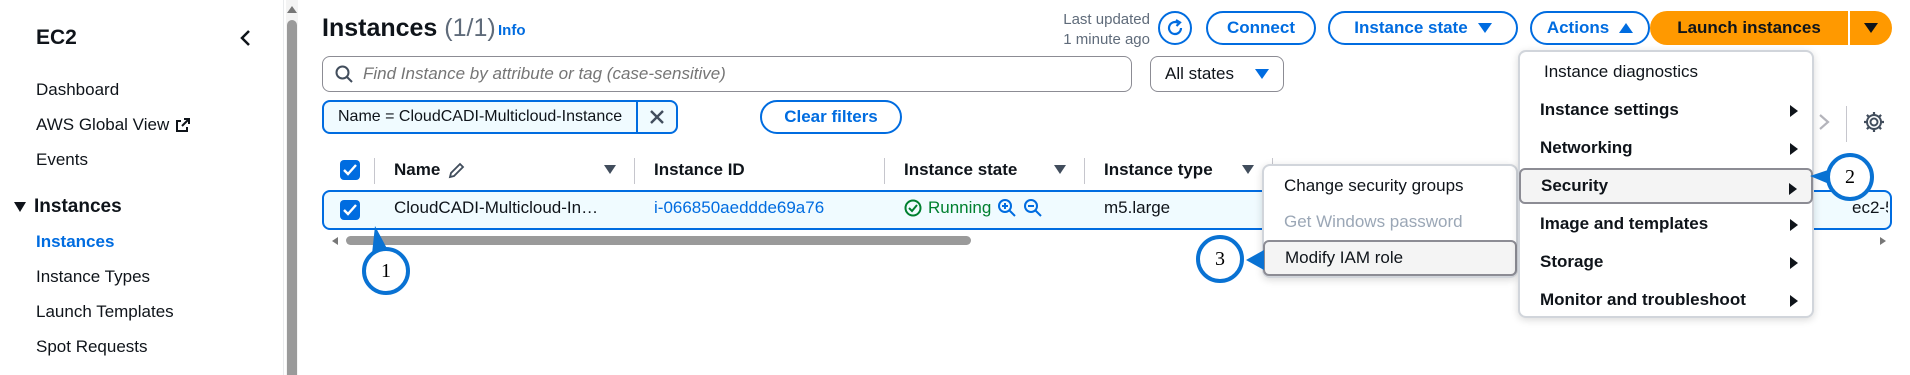 The width and height of the screenshot is (1910, 375). I want to click on connect-button: Connect, so click(1261, 28).